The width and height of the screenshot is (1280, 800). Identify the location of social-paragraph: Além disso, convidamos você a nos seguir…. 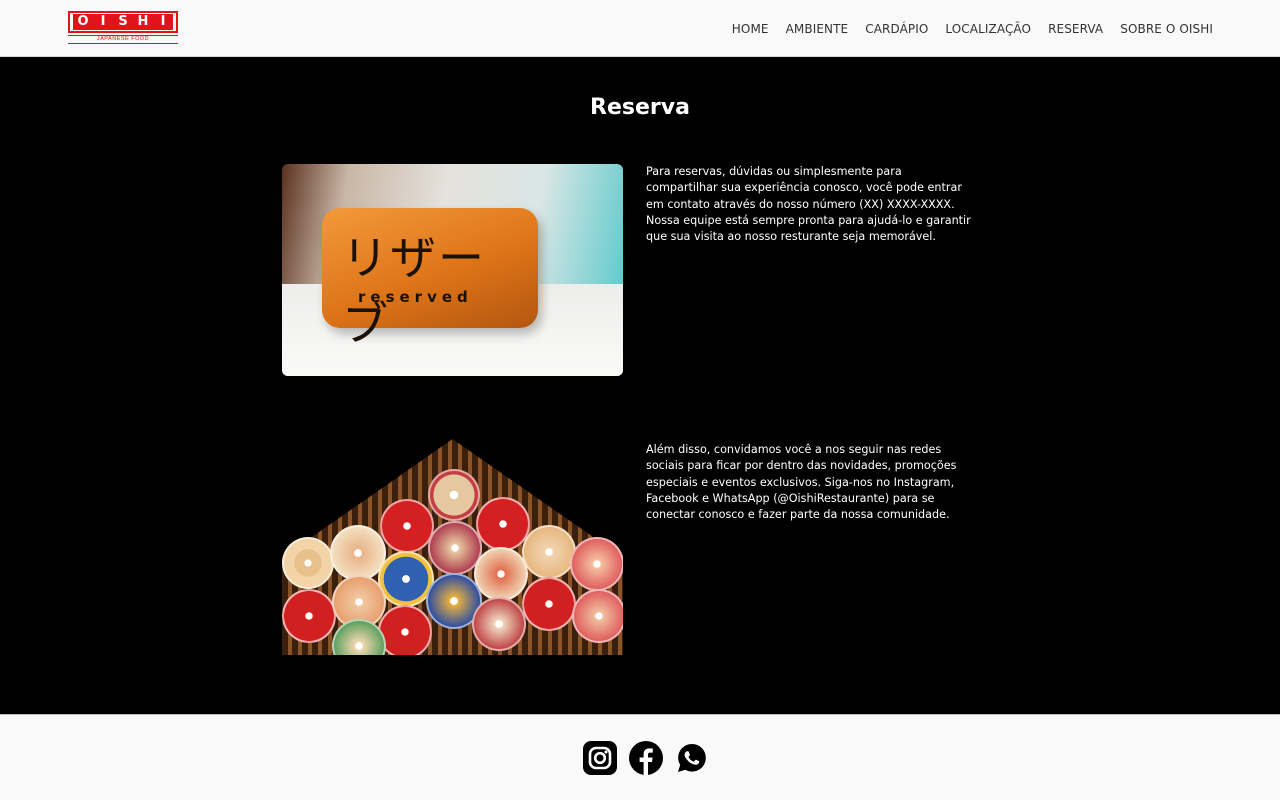
(801, 482).